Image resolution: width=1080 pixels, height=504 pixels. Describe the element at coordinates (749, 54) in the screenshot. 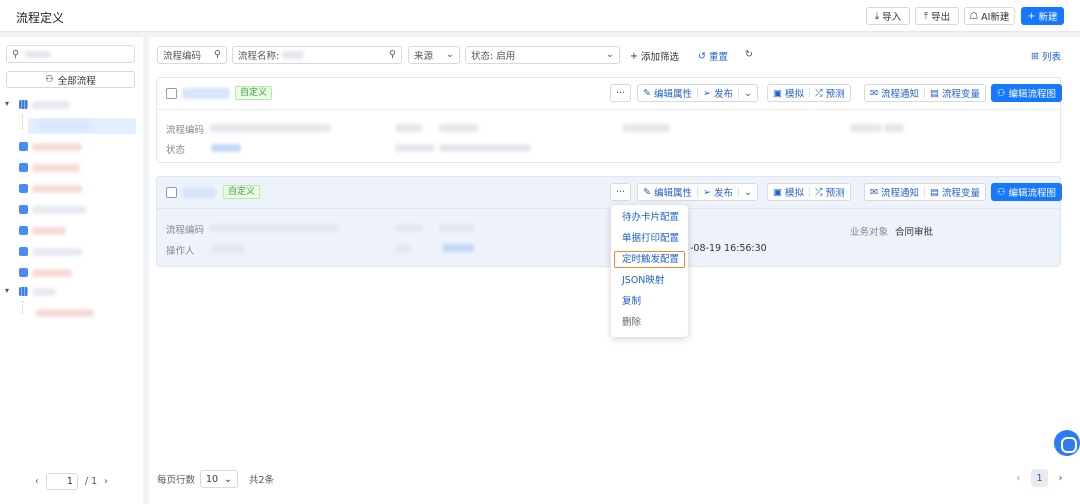

I see `refresh-button: ↻` at that location.